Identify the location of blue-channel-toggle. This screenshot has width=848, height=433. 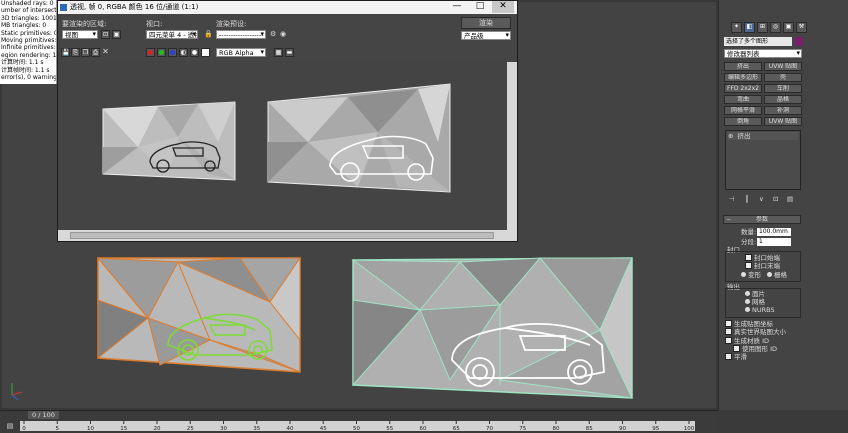
(172, 52).